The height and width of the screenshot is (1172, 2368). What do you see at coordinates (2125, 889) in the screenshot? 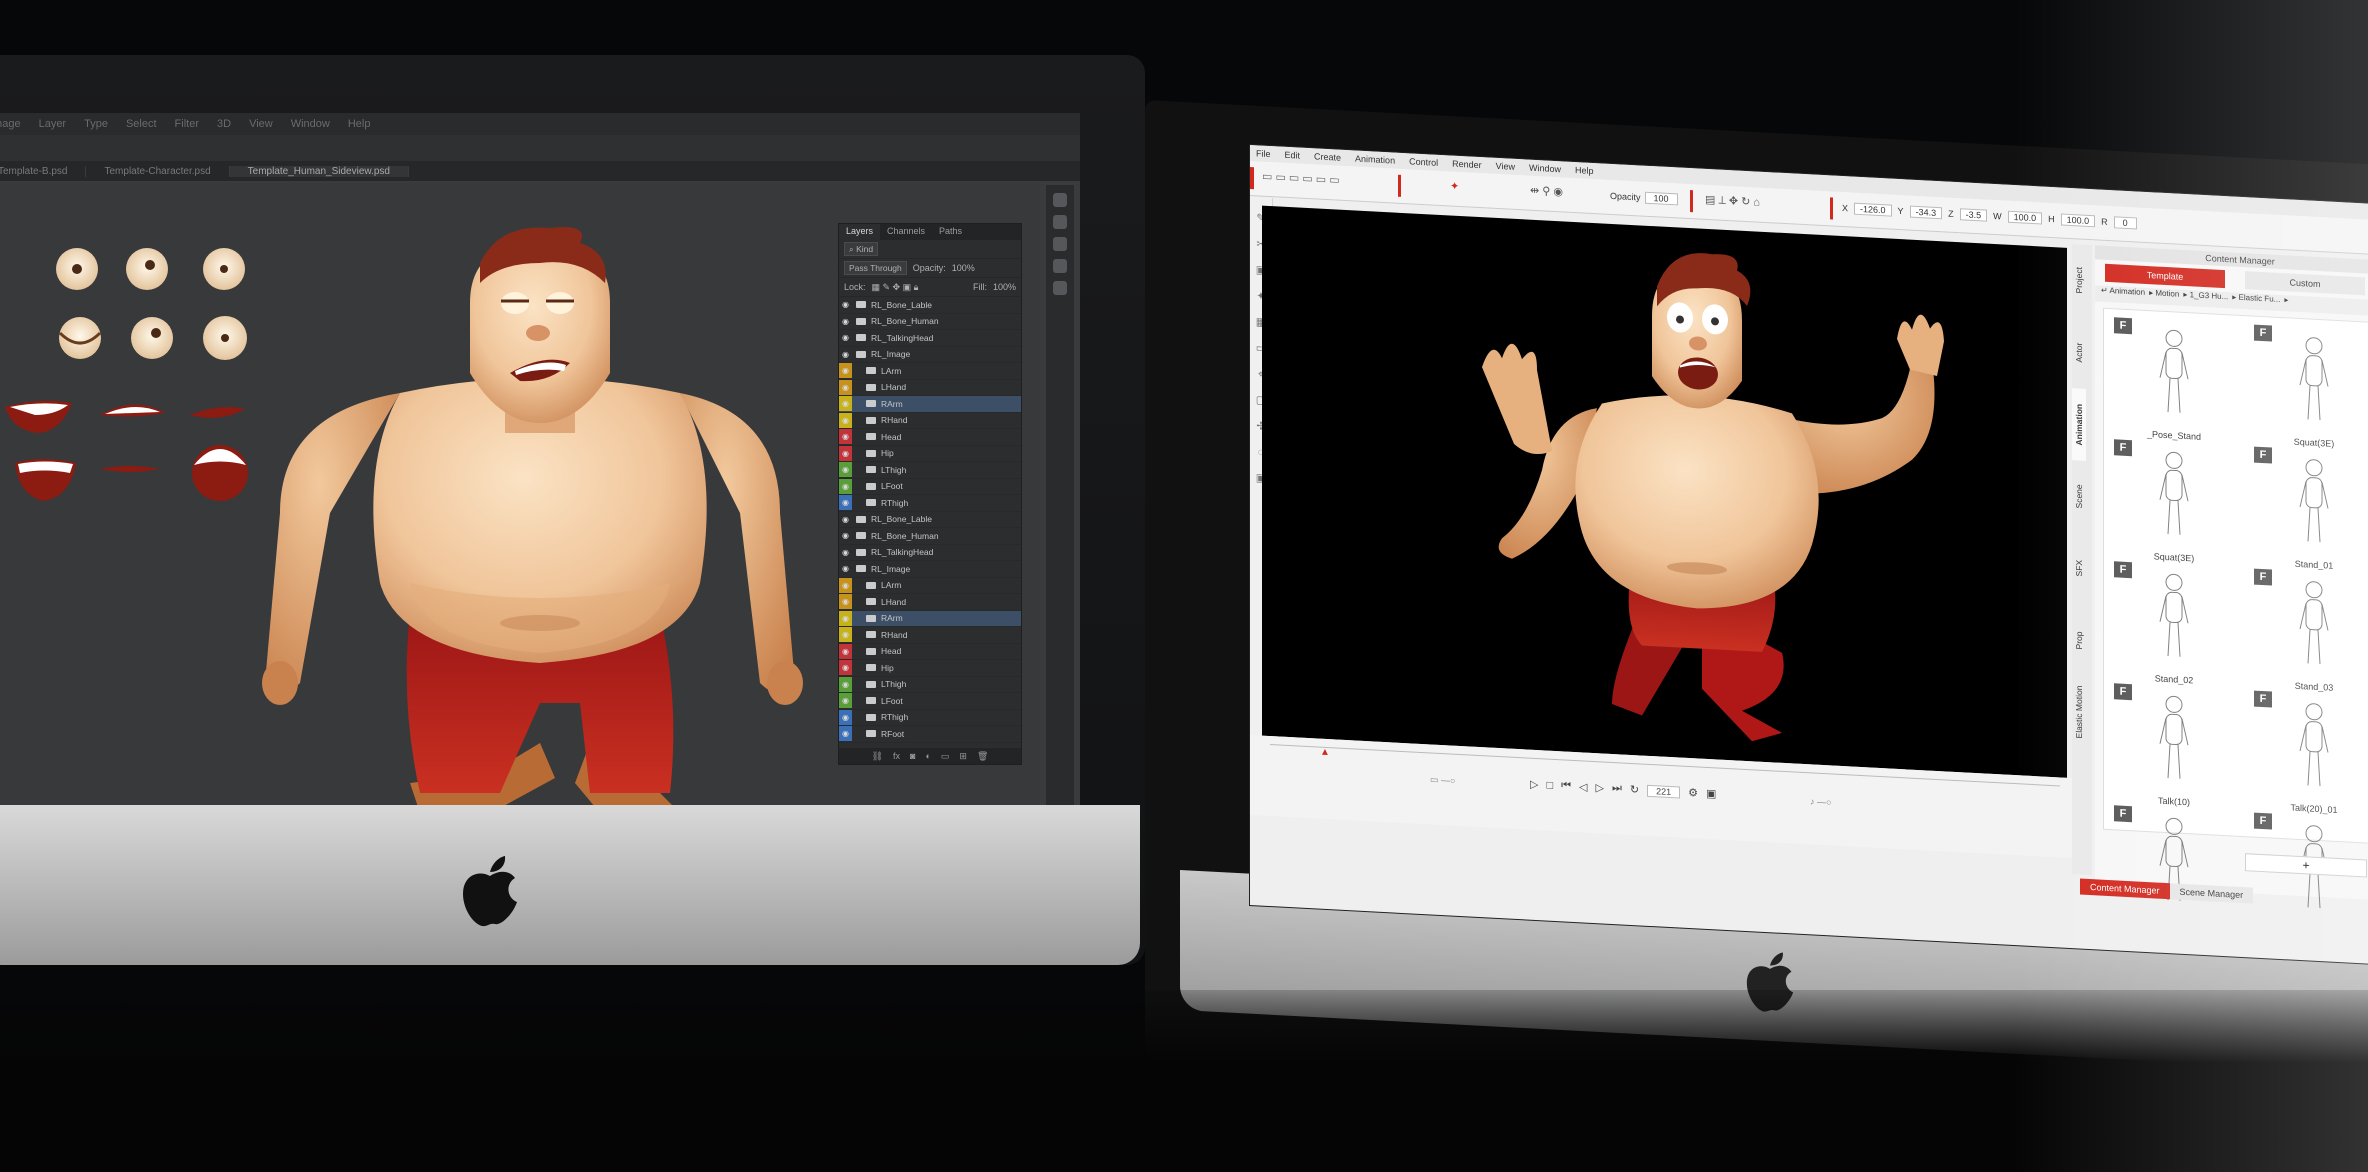
I see `bottom-tab-content-manager: Content Manager` at bounding box center [2125, 889].